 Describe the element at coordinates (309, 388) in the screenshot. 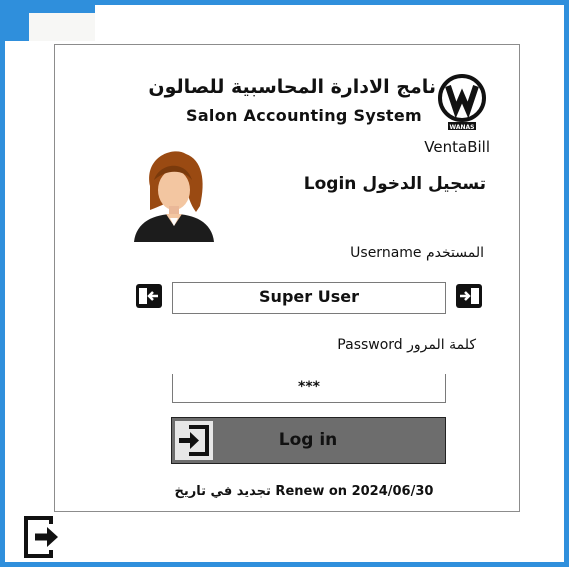

I see `password-field: ***` at that location.